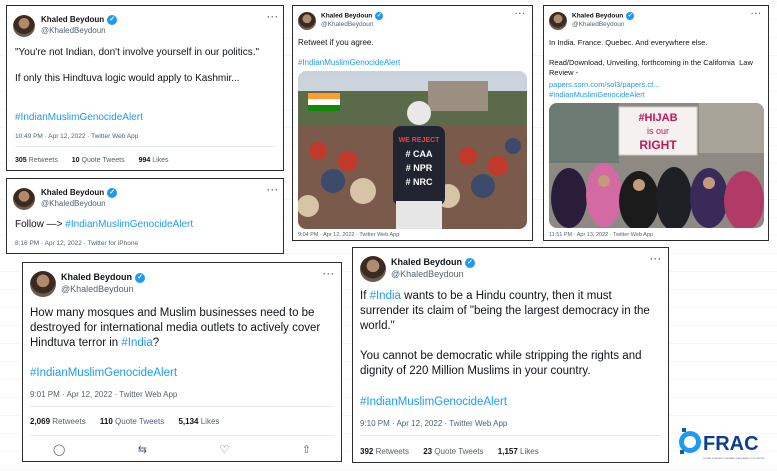 This screenshot has width=777, height=471. Describe the element at coordinates (188, 421) in the screenshot. I see `like-count-value: 5,134` at that location.